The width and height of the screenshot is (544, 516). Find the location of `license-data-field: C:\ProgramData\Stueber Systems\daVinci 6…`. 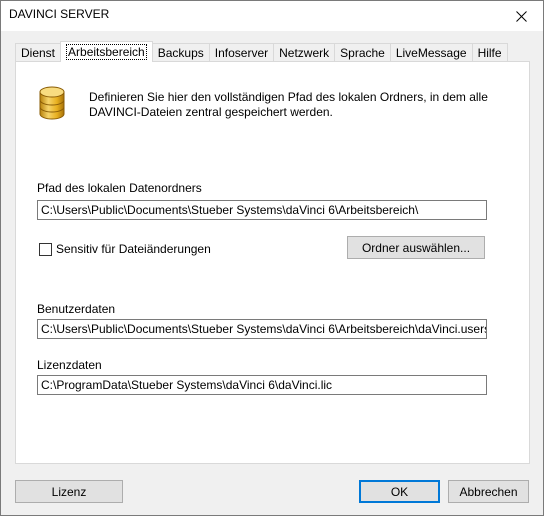

license-data-field: C:\ProgramData\Stueber Systems\daVinci 6… is located at coordinates (262, 385).